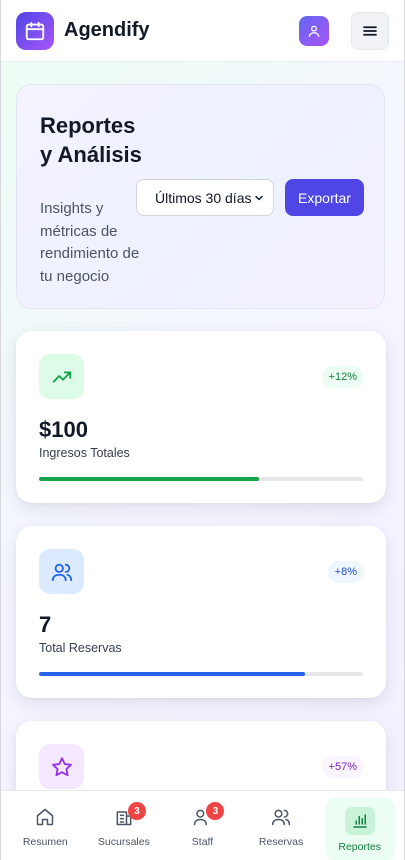 The image size is (405, 860). Describe the element at coordinates (324, 197) in the screenshot. I see `export-button: Exportar` at that location.